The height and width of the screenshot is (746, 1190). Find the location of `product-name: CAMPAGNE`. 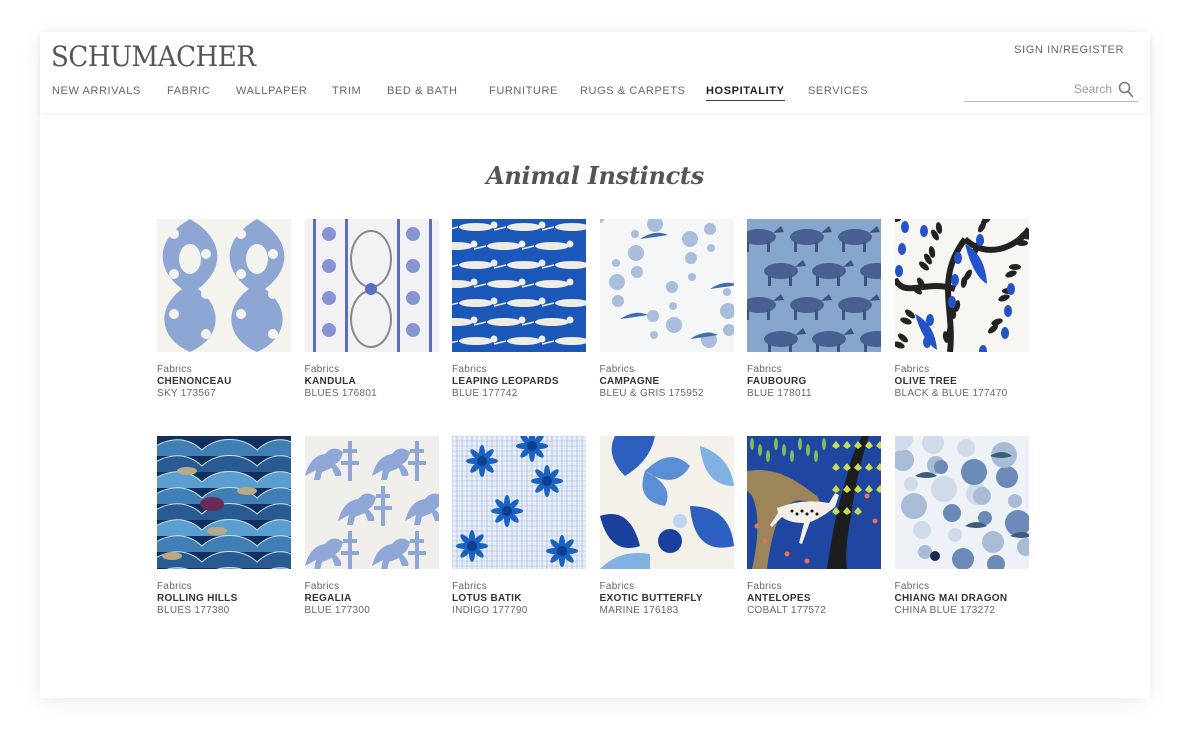

product-name: CAMPAGNE is located at coordinates (667, 382).